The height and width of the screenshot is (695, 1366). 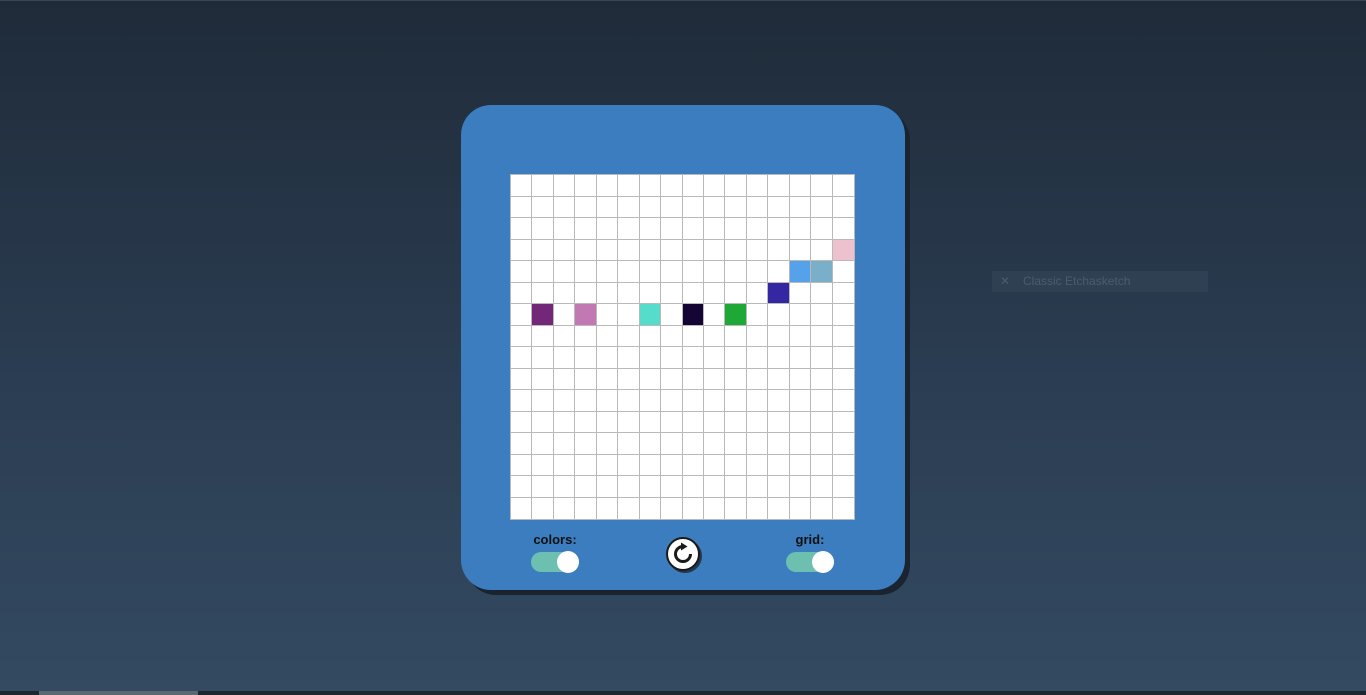 What do you see at coordinates (683, 693) in the screenshot?
I see `horizontal-scrollbar` at bounding box center [683, 693].